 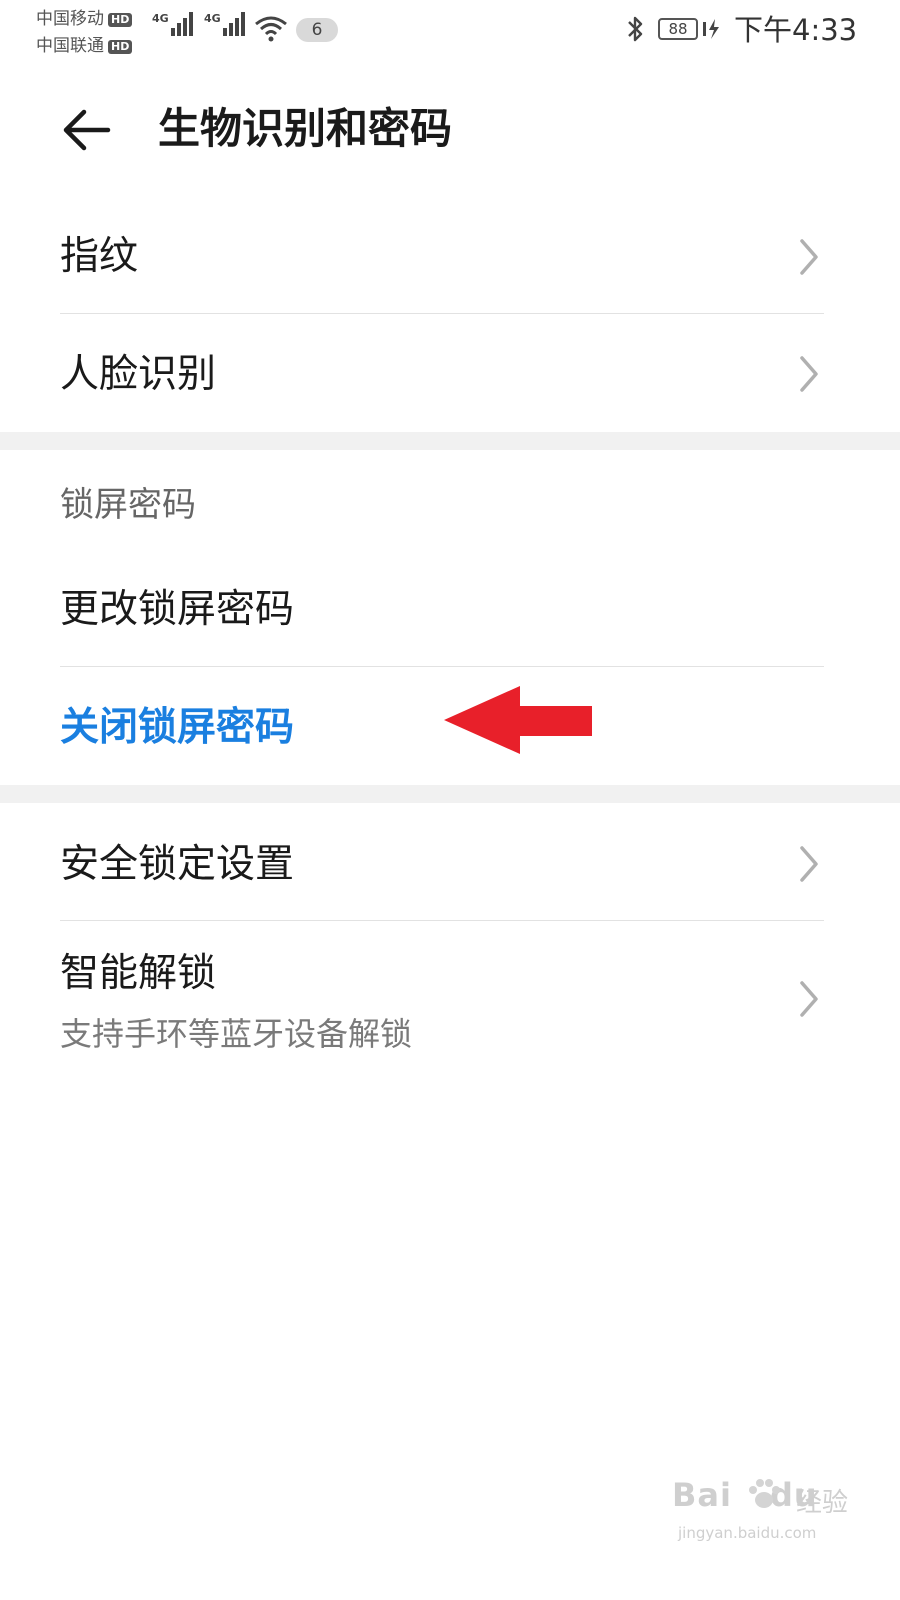 I want to click on list-item-face-recognition: 人脸识别, so click(x=450, y=372).